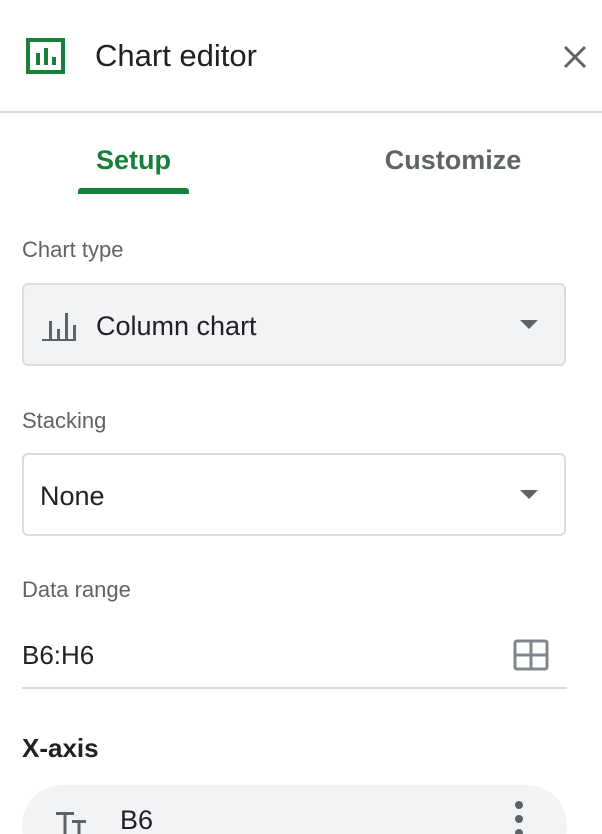 Image resolution: width=602 pixels, height=834 pixels. I want to click on close-icon, so click(575, 57).